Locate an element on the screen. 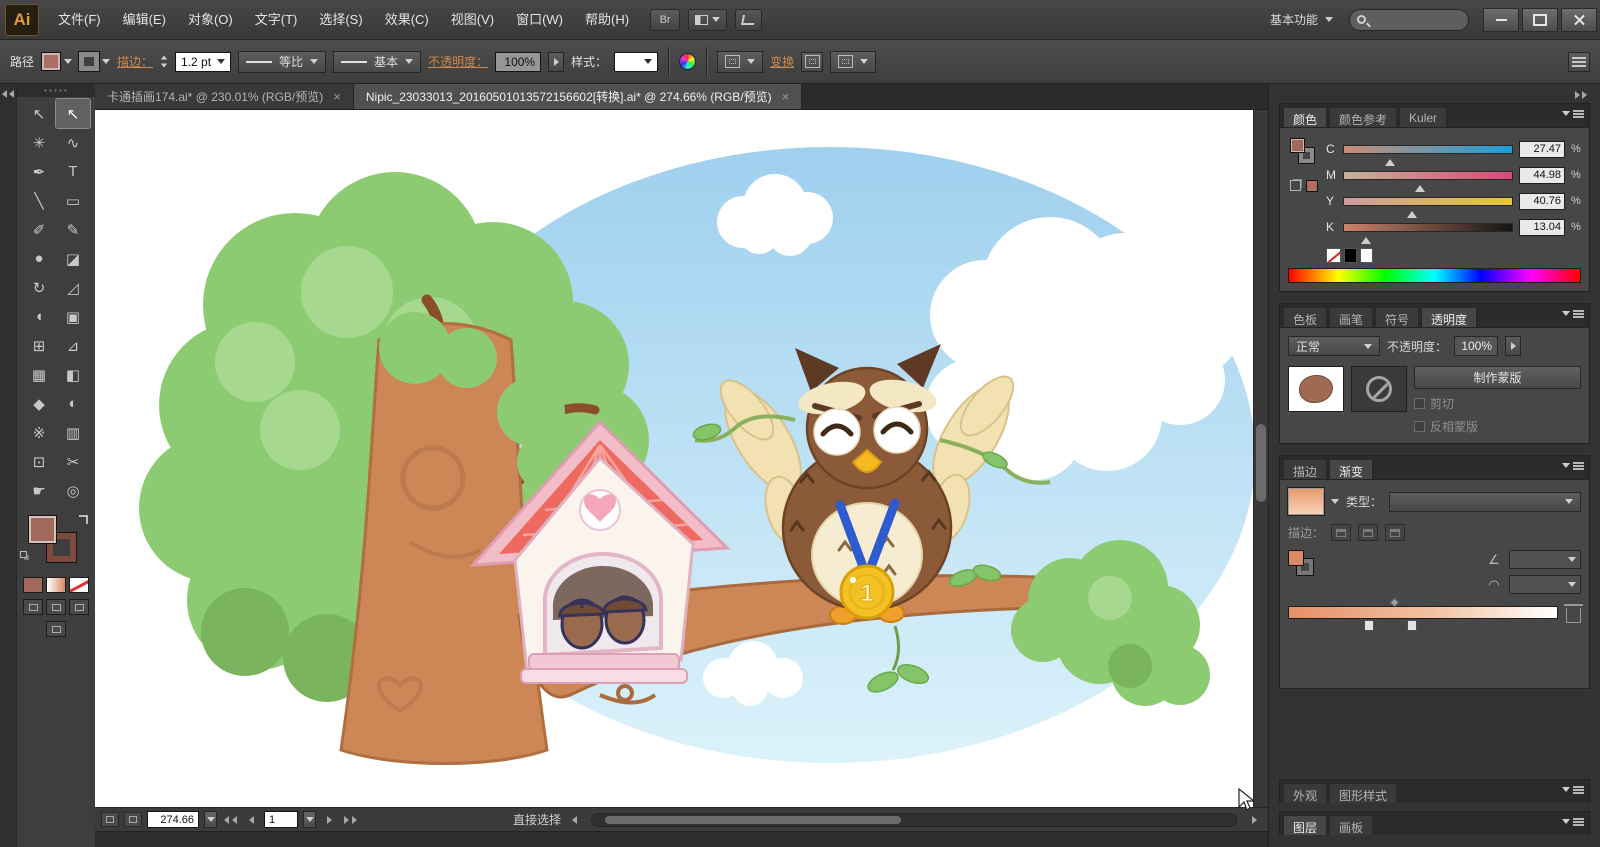 Image resolution: width=1600 pixels, height=847 pixels. type-tool: T is located at coordinates (73, 171).